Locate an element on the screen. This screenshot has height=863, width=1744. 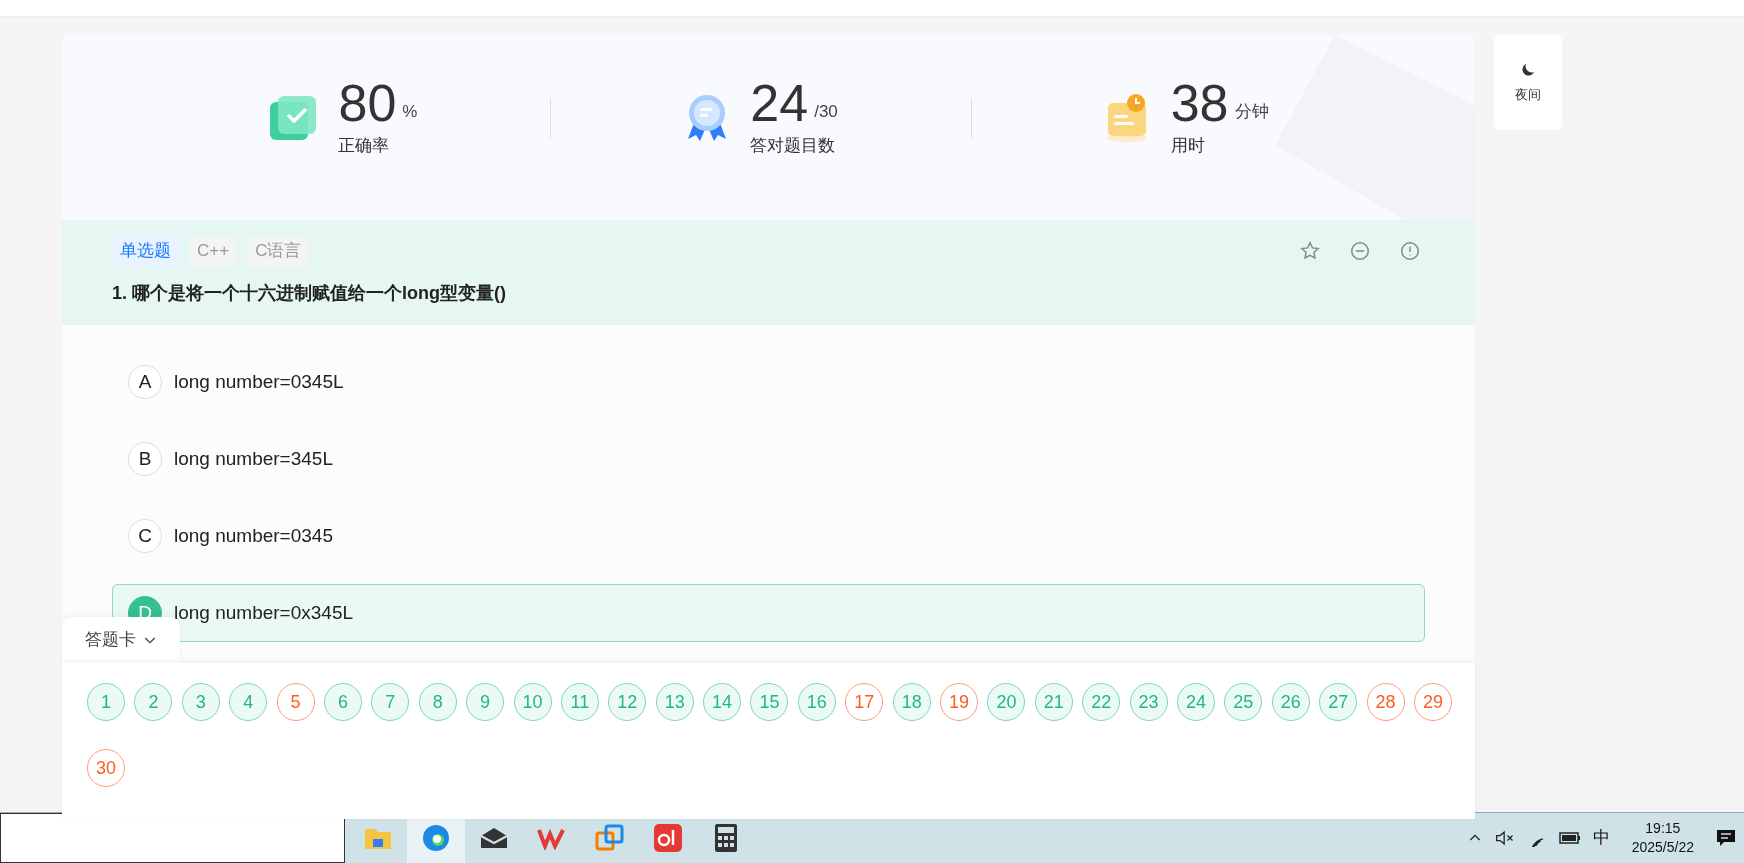
question-number: 25 is located at coordinates (1243, 702).